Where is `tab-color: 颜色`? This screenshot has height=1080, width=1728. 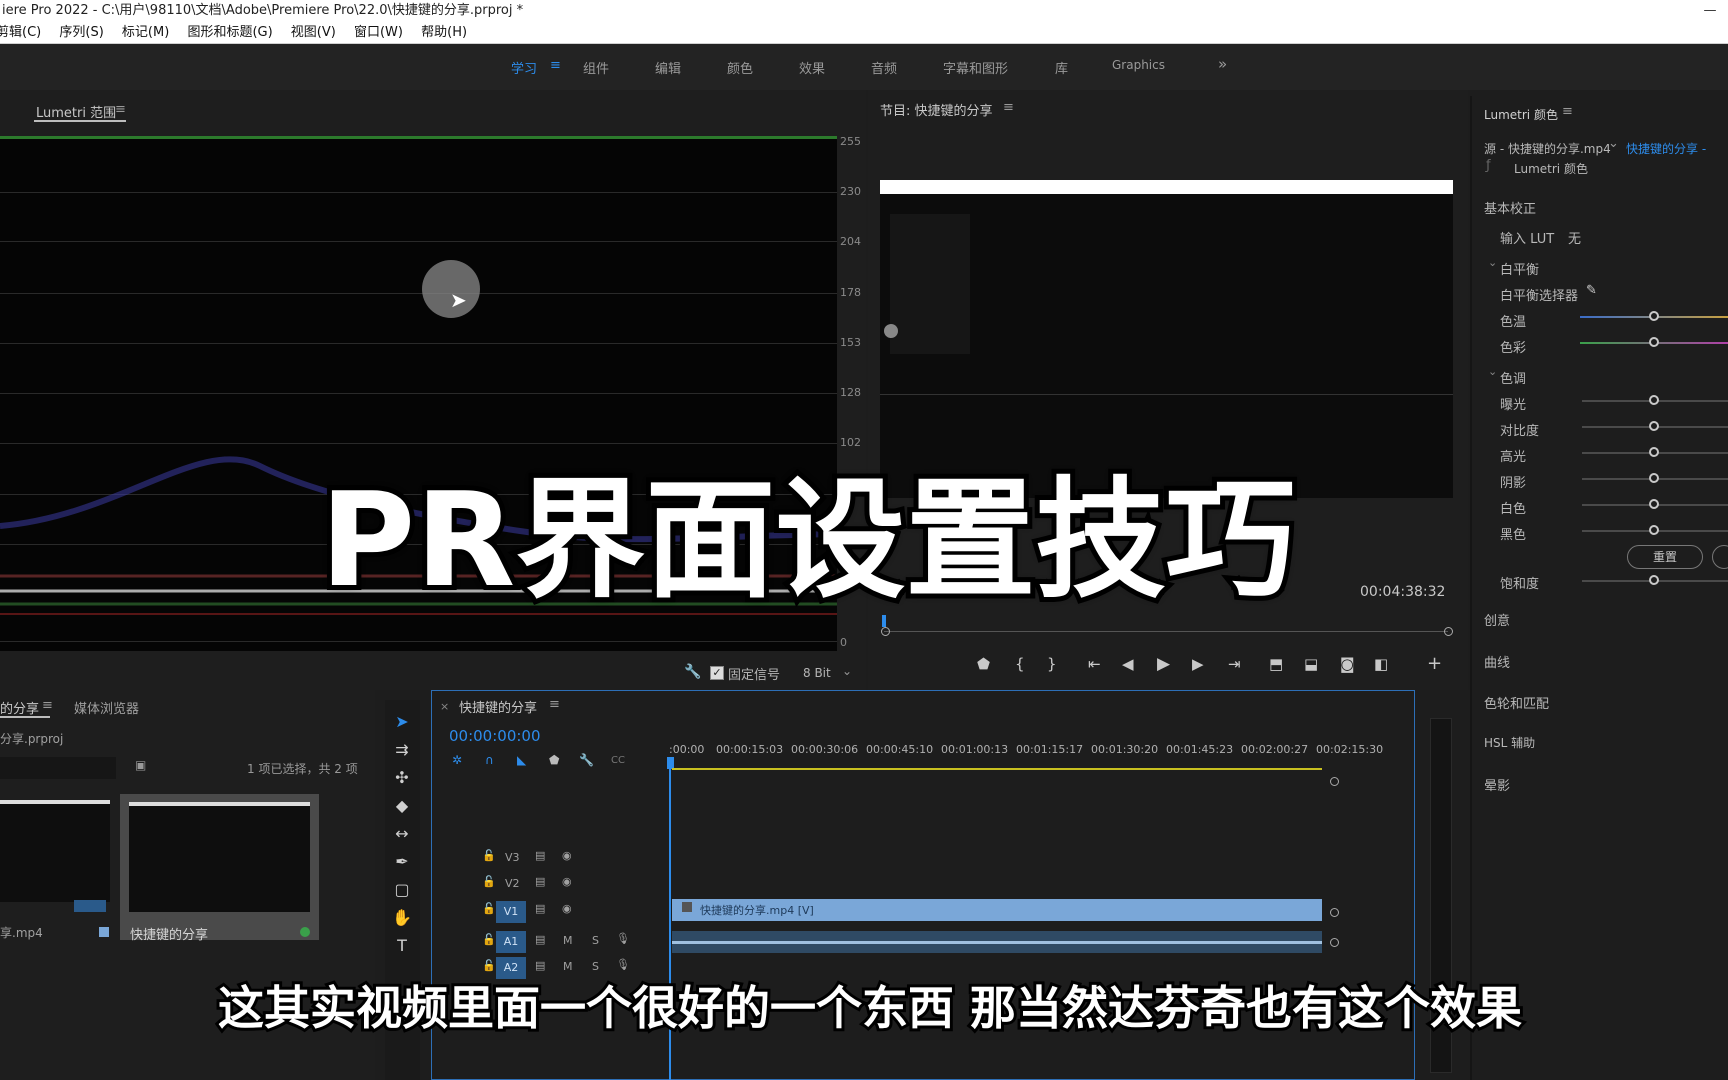 tab-color: 颜色 is located at coordinates (740, 67).